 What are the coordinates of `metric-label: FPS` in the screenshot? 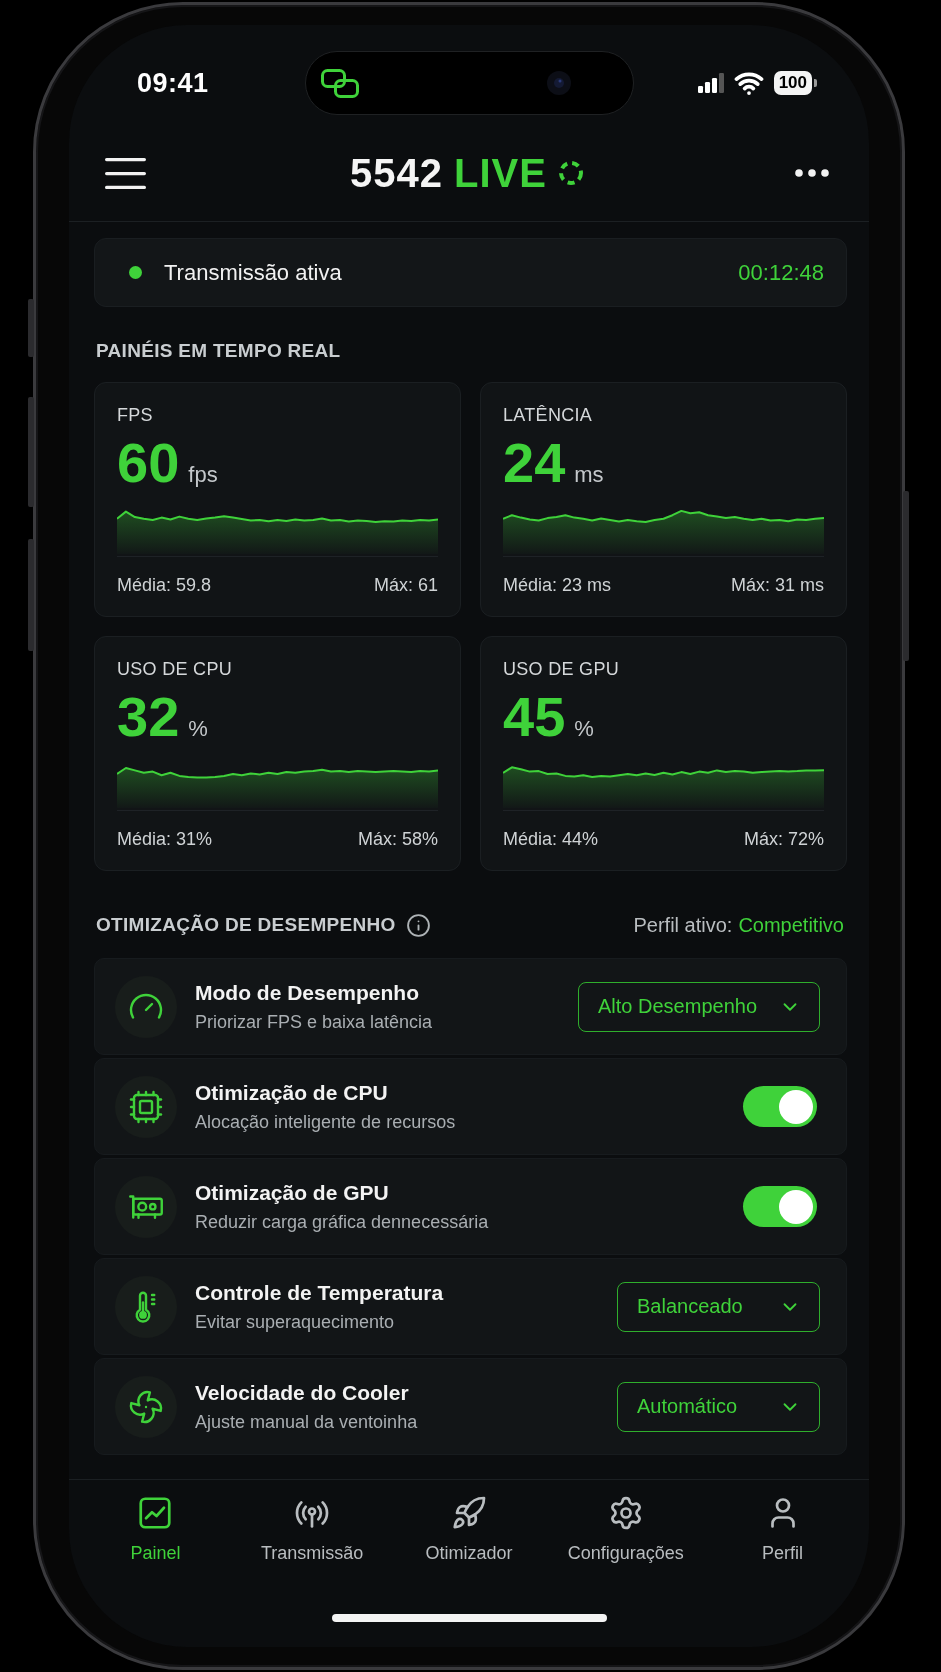 It's located at (135, 415).